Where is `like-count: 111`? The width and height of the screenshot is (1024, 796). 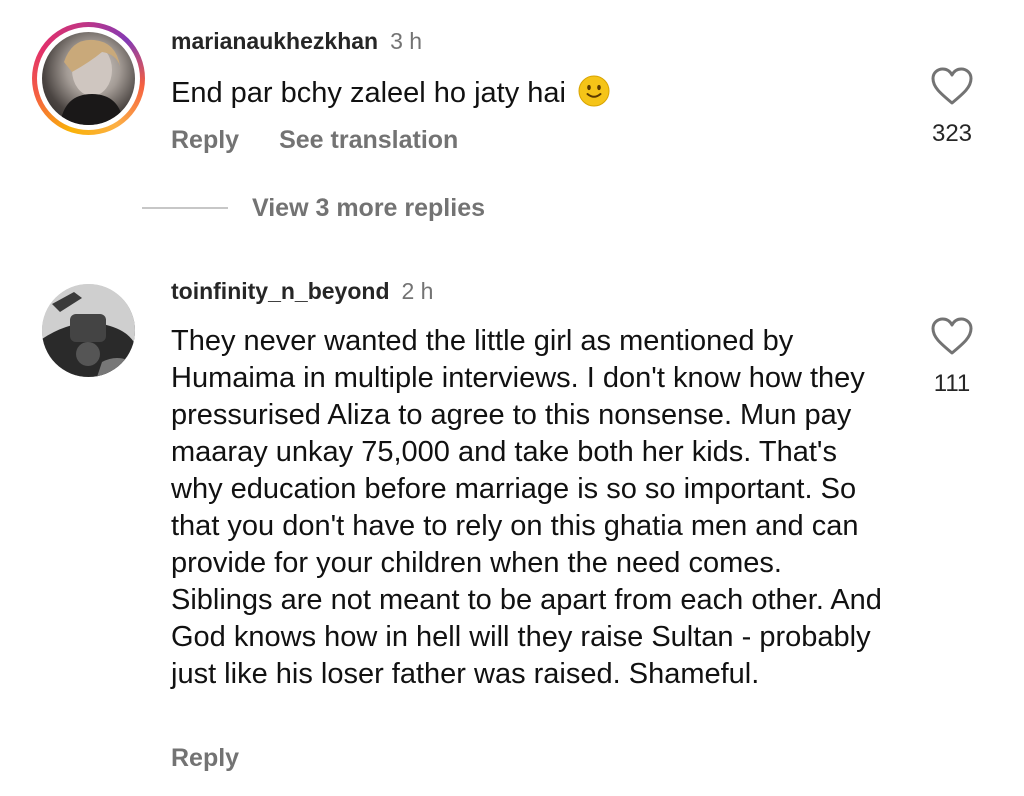 like-count: 111 is located at coordinates (952, 383).